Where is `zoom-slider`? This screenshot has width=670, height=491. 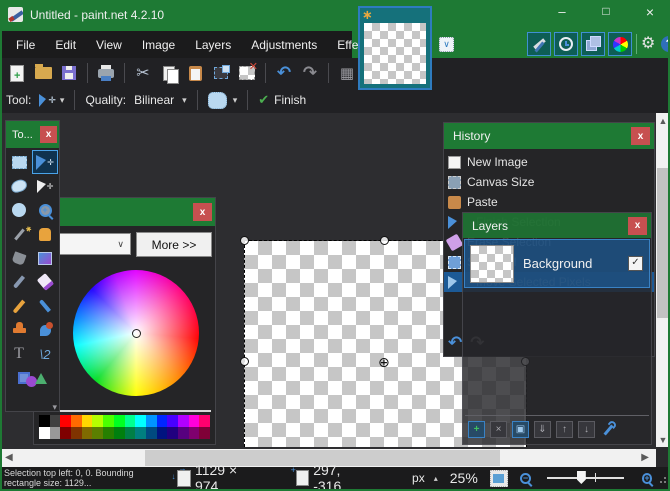
zoom-slider is located at coordinates (585, 477).